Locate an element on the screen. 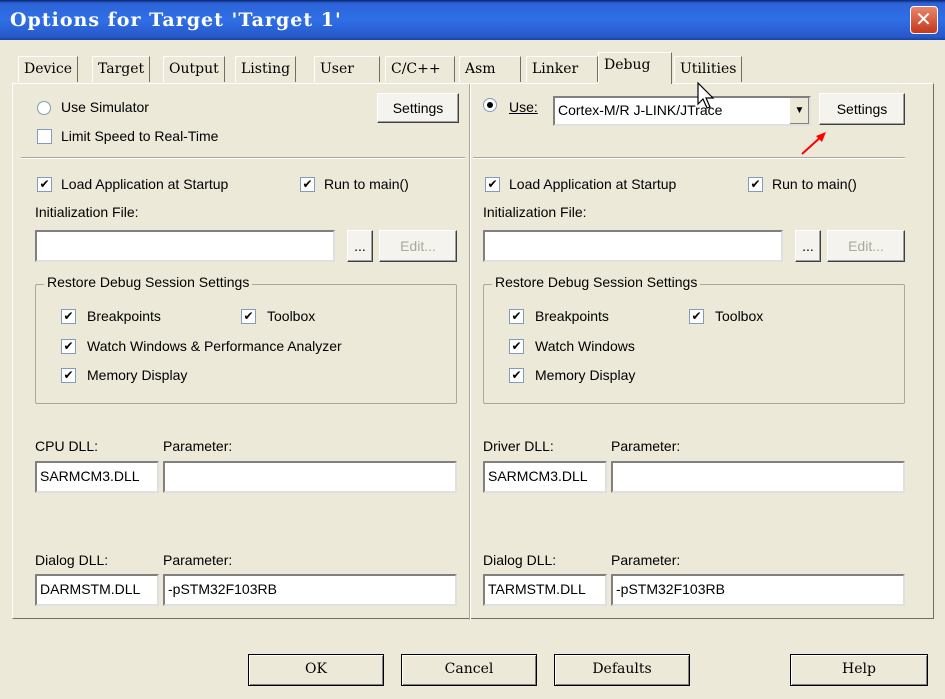 The image size is (945, 699). left-toolbox-label: Toolbox is located at coordinates (291, 316).